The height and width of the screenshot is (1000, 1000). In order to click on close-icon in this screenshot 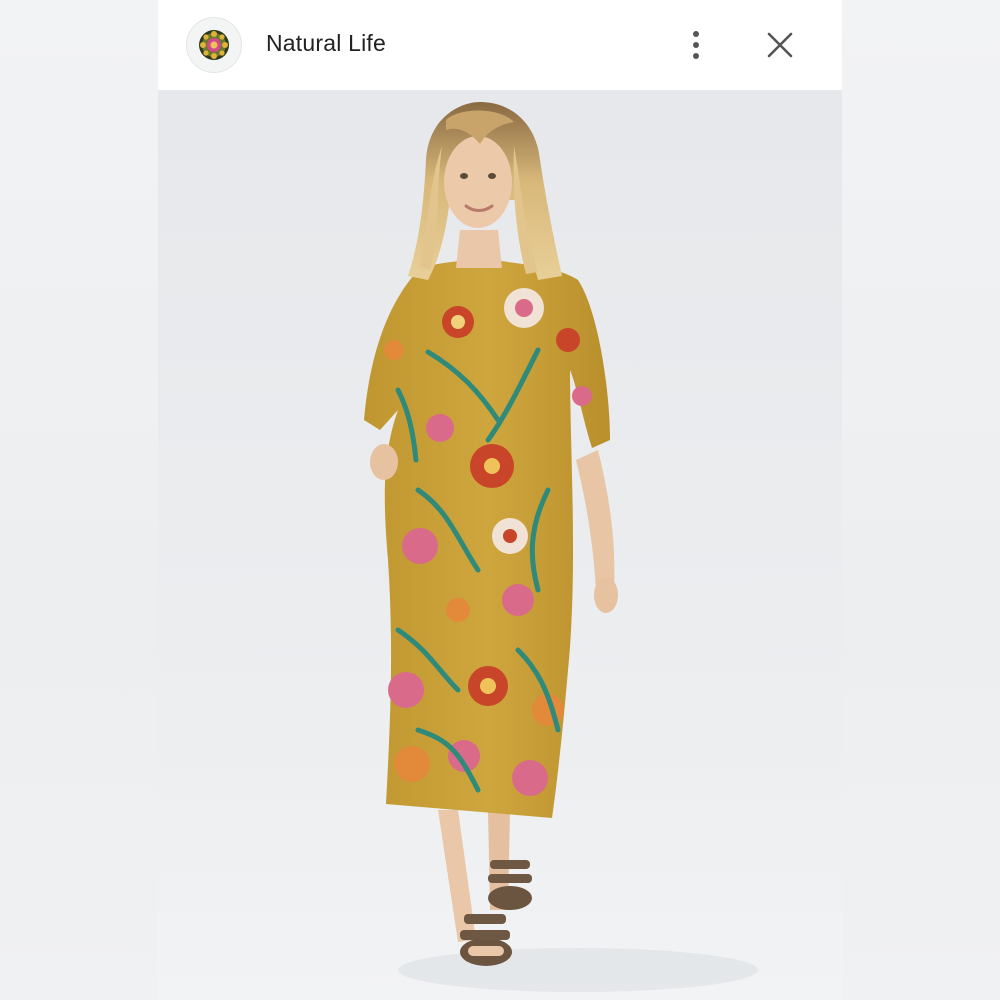, I will do `click(780, 45)`.